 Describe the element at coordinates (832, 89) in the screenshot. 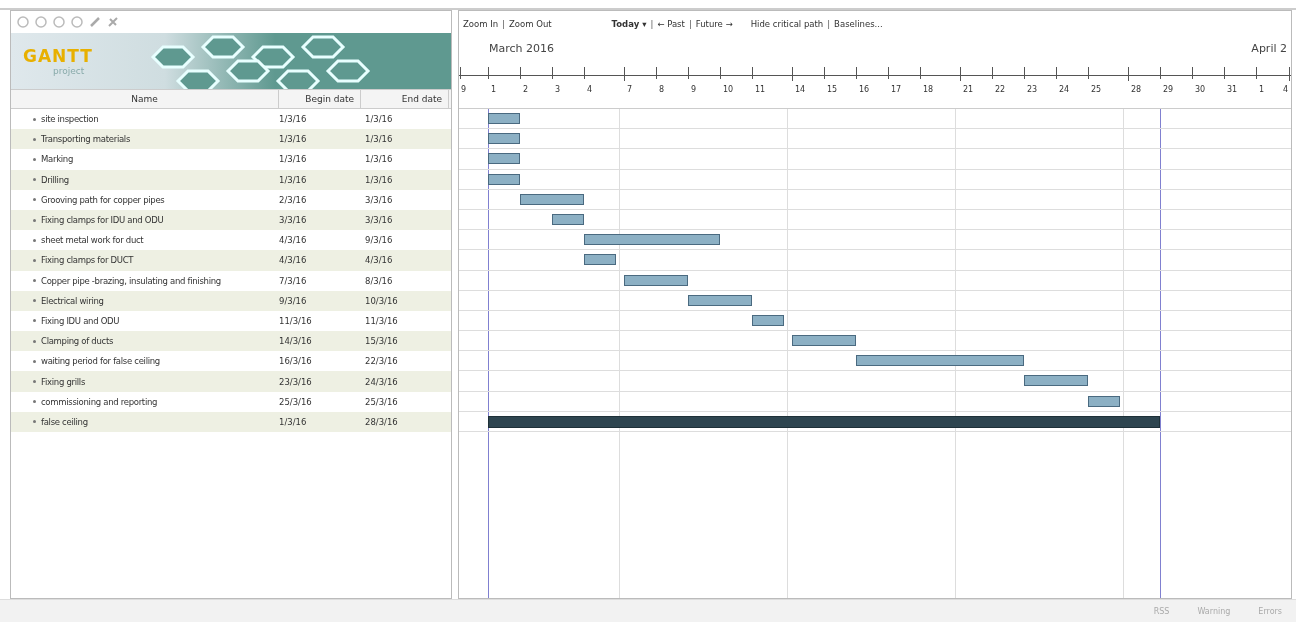

I see `day-label: 15` at that location.